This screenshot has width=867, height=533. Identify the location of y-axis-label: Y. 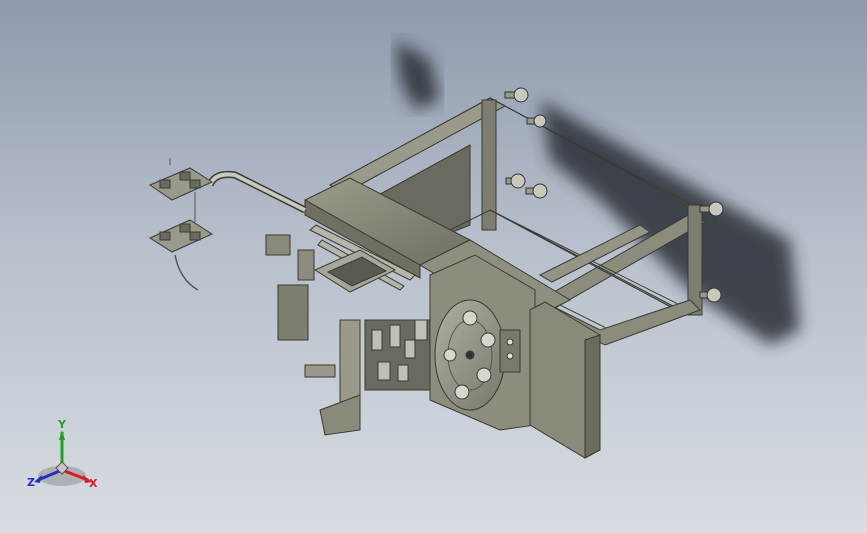
(62, 424).